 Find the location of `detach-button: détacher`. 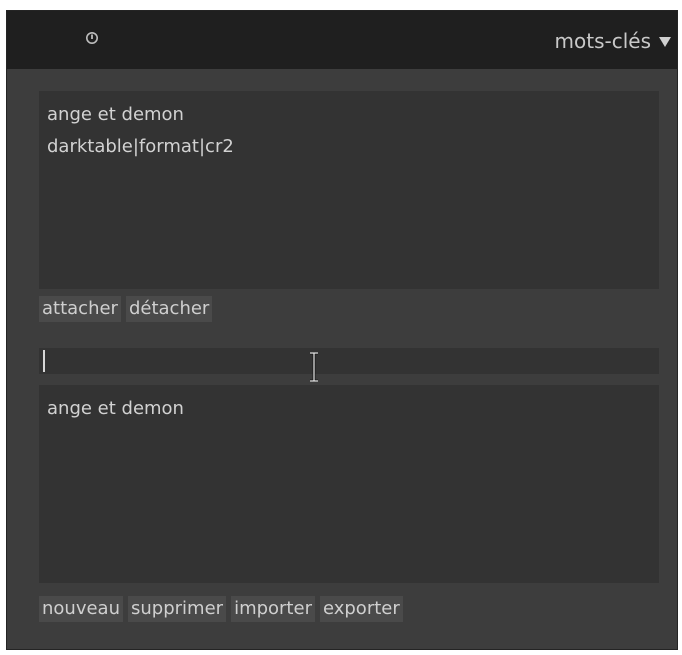

detach-button: détacher is located at coordinates (169, 309).